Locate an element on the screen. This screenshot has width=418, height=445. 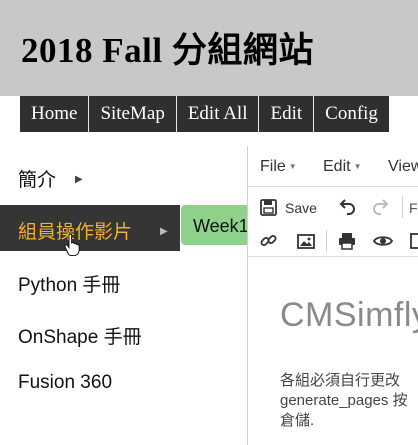
image-icon is located at coordinates (306, 241).